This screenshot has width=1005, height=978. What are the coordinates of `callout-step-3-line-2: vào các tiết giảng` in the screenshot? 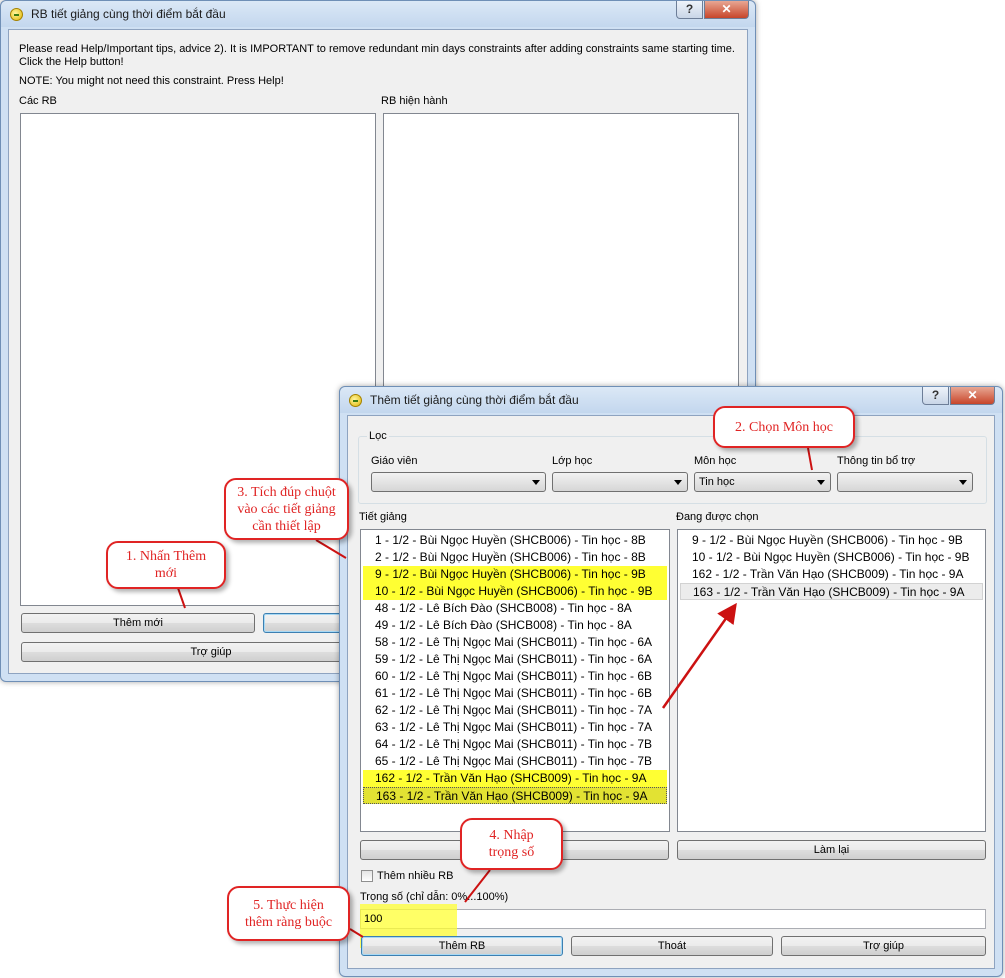 It's located at (286, 509).